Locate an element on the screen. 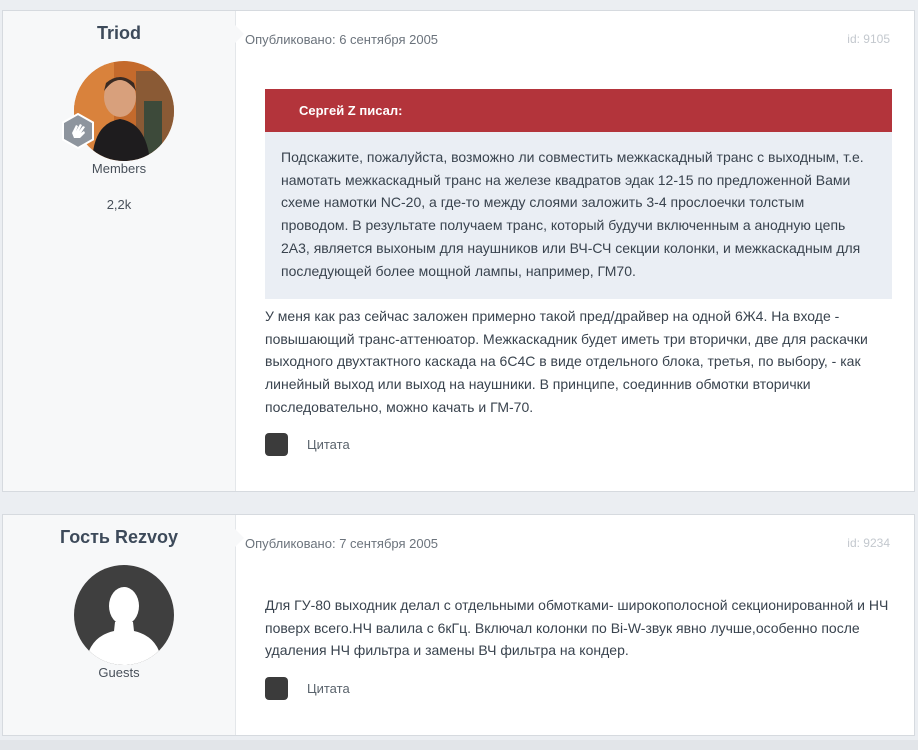 This screenshot has width=918, height=750. hand-badge-icon is located at coordinates (78, 131).